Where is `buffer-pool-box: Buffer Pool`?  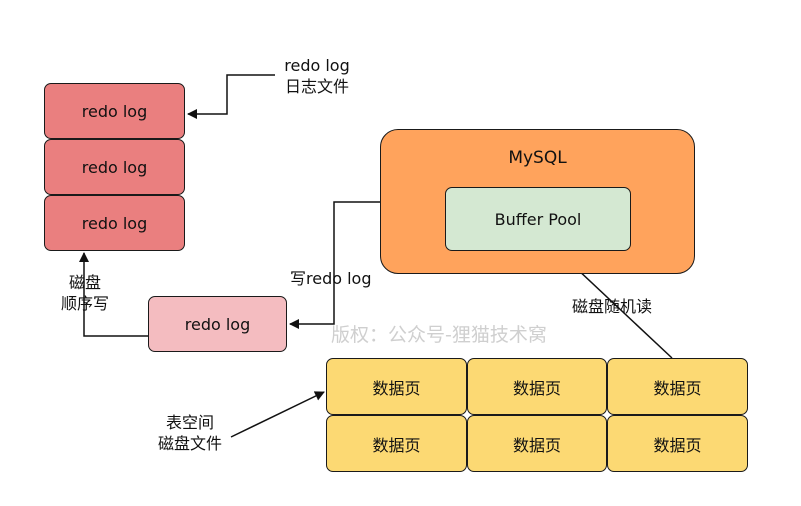 buffer-pool-box: Buffer Pool is located at coordinates (538, 219).